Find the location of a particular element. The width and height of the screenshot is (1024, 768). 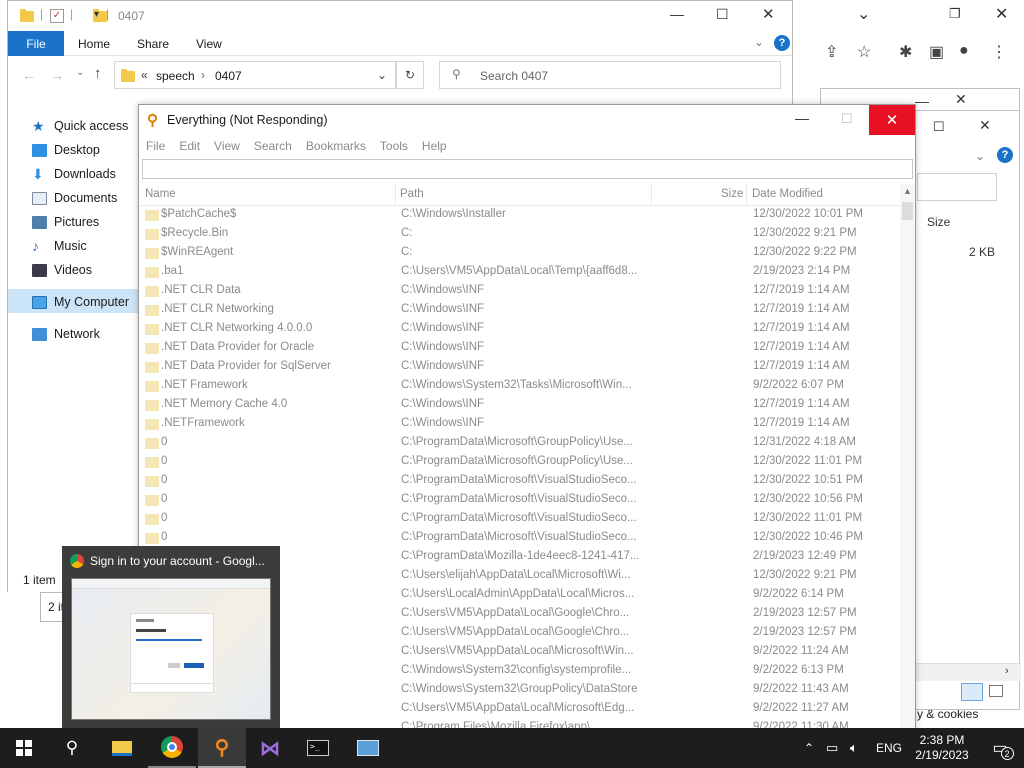

menu-search: Search is located at coordinates (273, 146).